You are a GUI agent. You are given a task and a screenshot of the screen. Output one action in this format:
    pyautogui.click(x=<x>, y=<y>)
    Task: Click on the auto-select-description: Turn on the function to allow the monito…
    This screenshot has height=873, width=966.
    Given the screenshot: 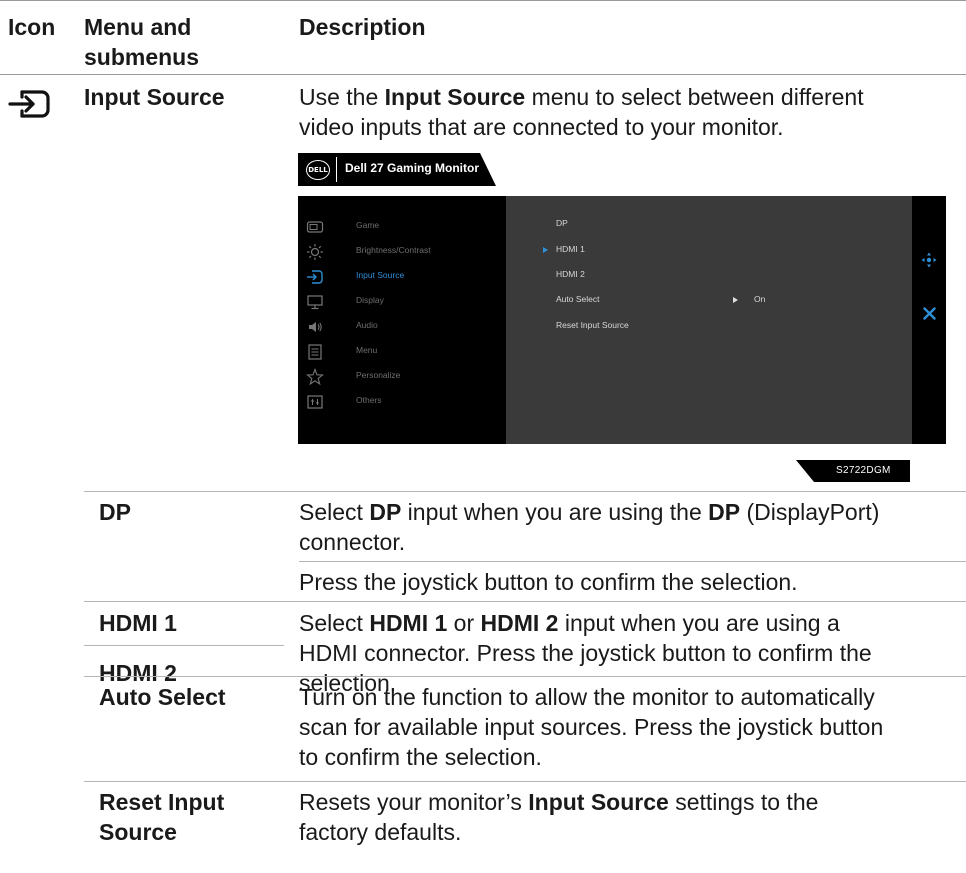 What is the action you would take?
    pyautogui.click(x=591, y=727)
    